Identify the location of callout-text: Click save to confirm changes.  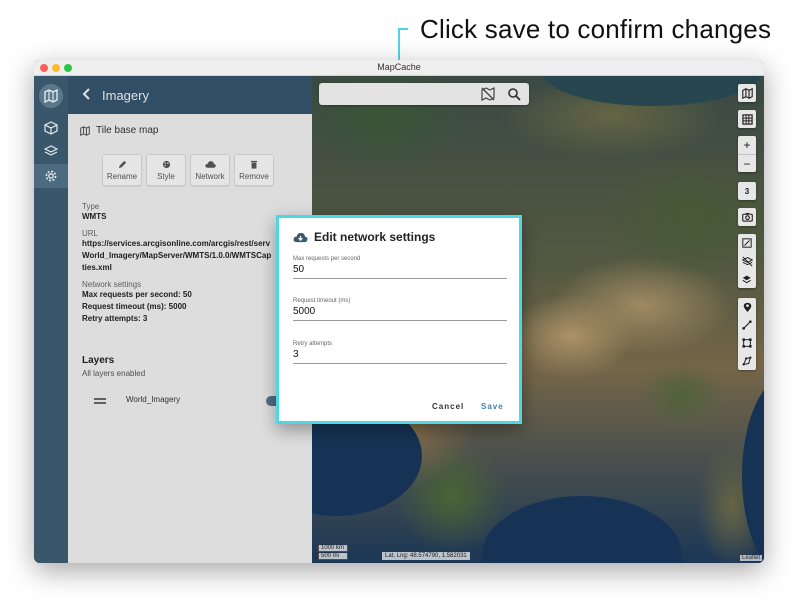
(596, 29).